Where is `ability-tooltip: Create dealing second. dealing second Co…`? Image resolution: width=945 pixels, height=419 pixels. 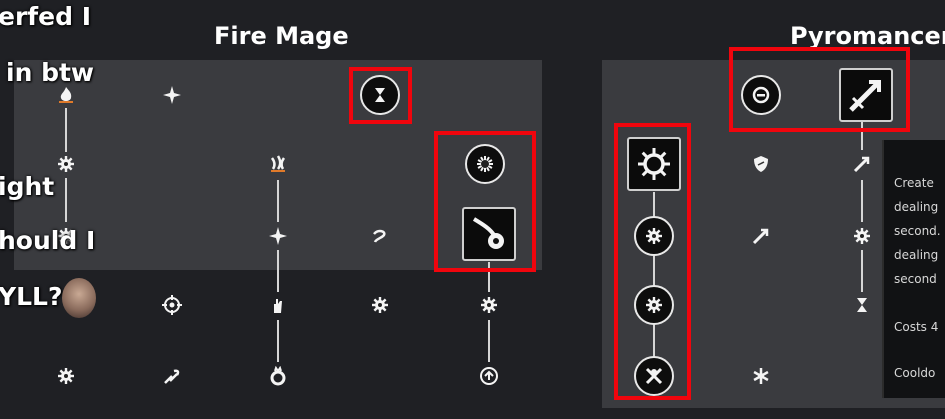
ability-tooltip: Create dealing second. dealing second Co… is located at coordinates (913, 269).